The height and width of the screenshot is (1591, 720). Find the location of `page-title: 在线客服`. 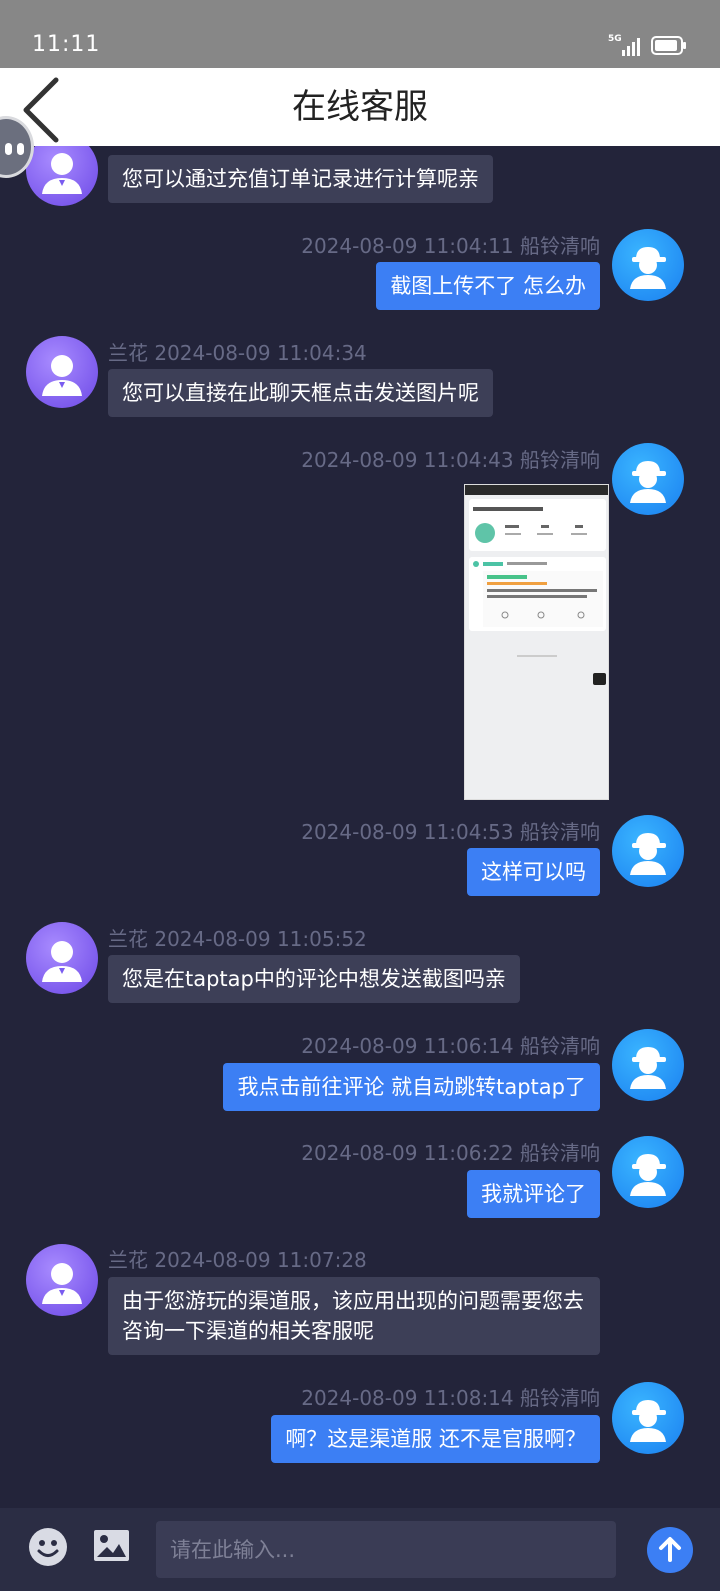

page-title: 在线客服 is located at coordinates (360, 107).